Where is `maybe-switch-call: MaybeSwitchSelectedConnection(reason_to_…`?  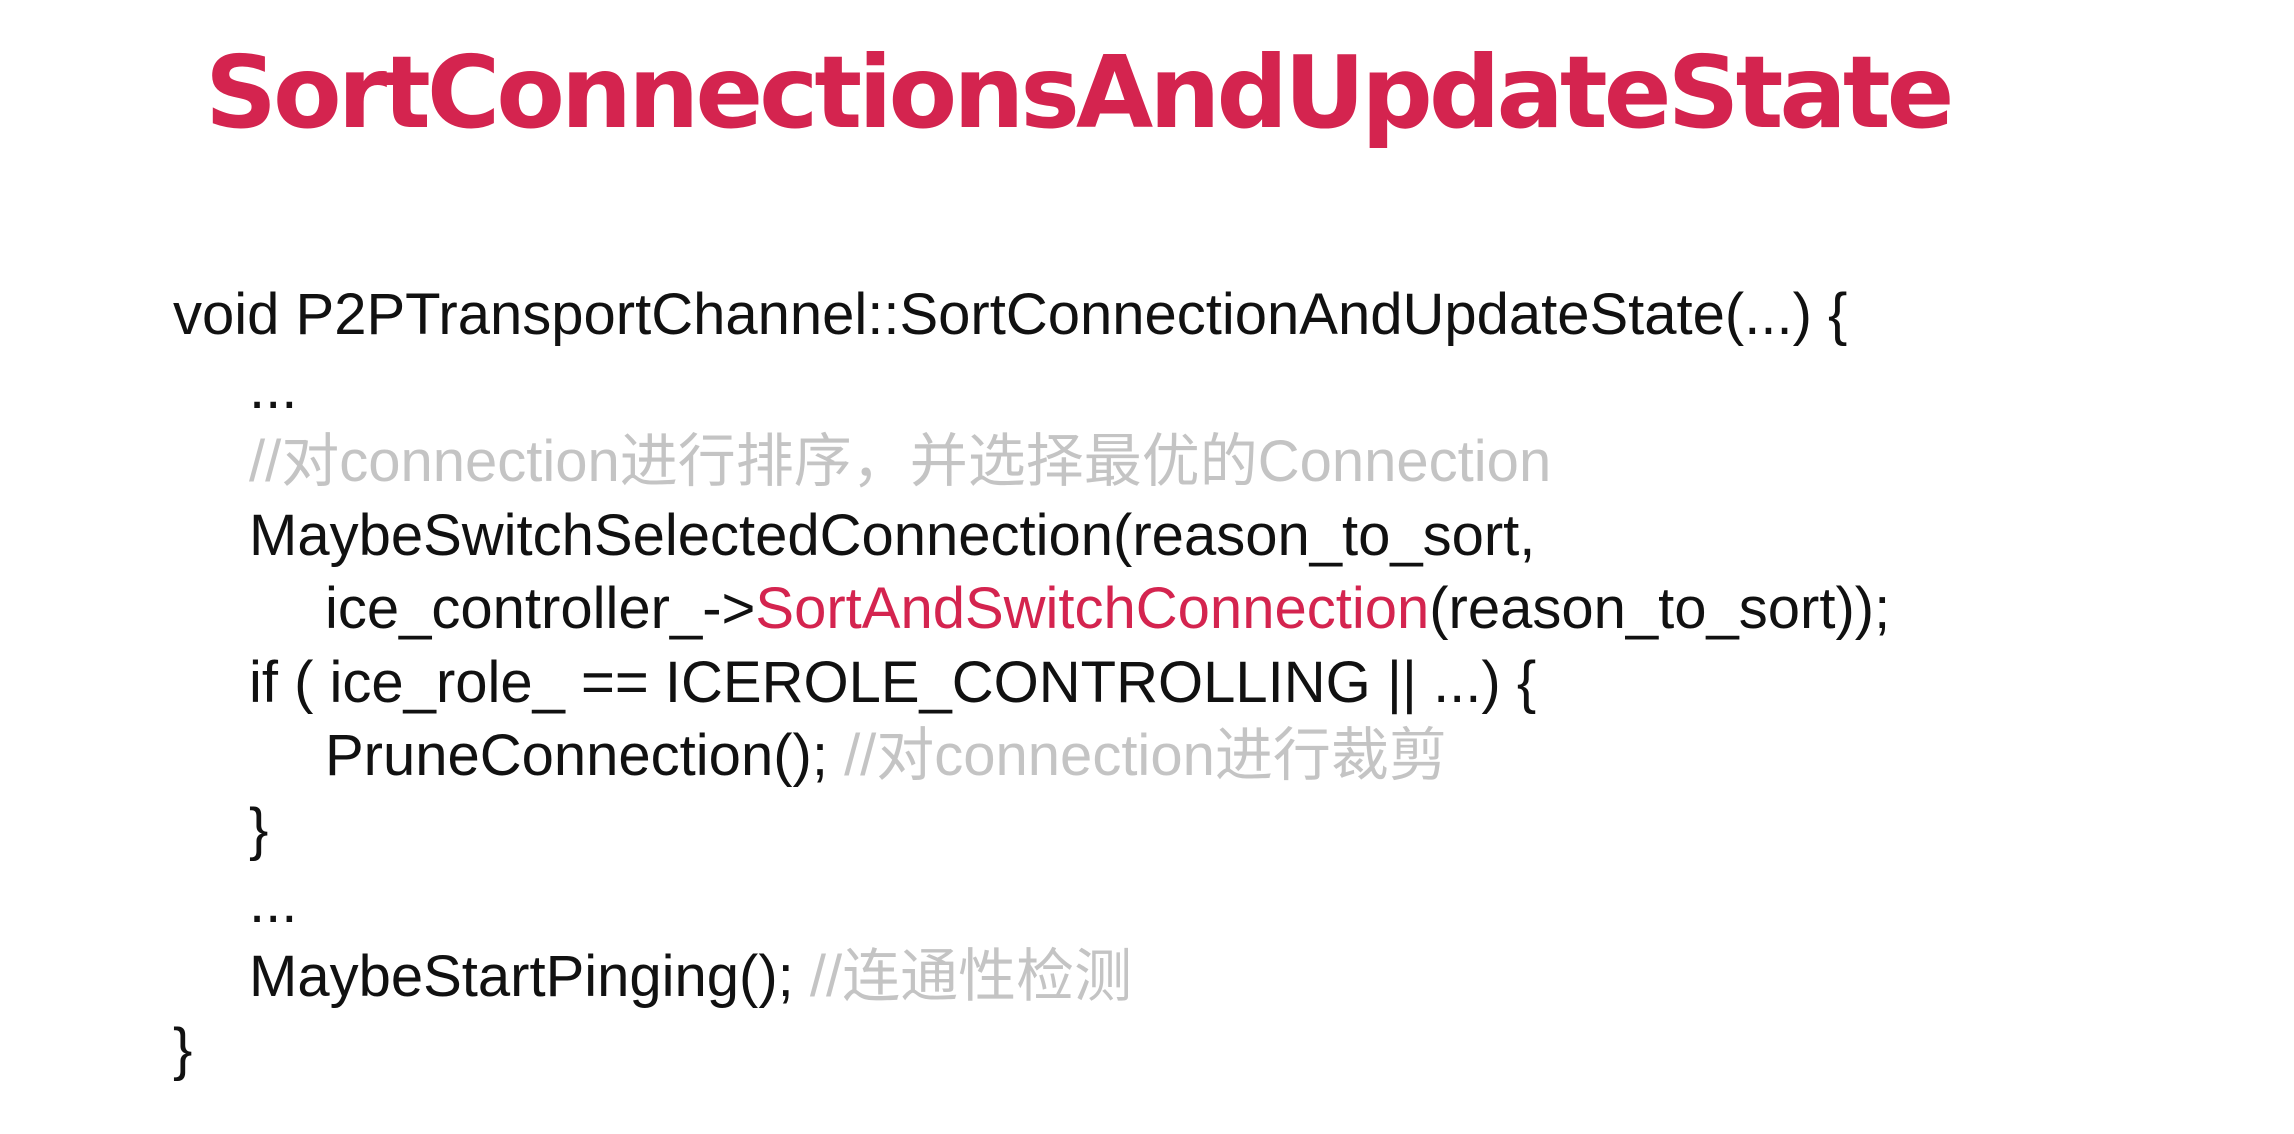 maybe-switch-call: MaybeSwitchSelectedConnection(reason_to_… is located at coordinates (892, 535).